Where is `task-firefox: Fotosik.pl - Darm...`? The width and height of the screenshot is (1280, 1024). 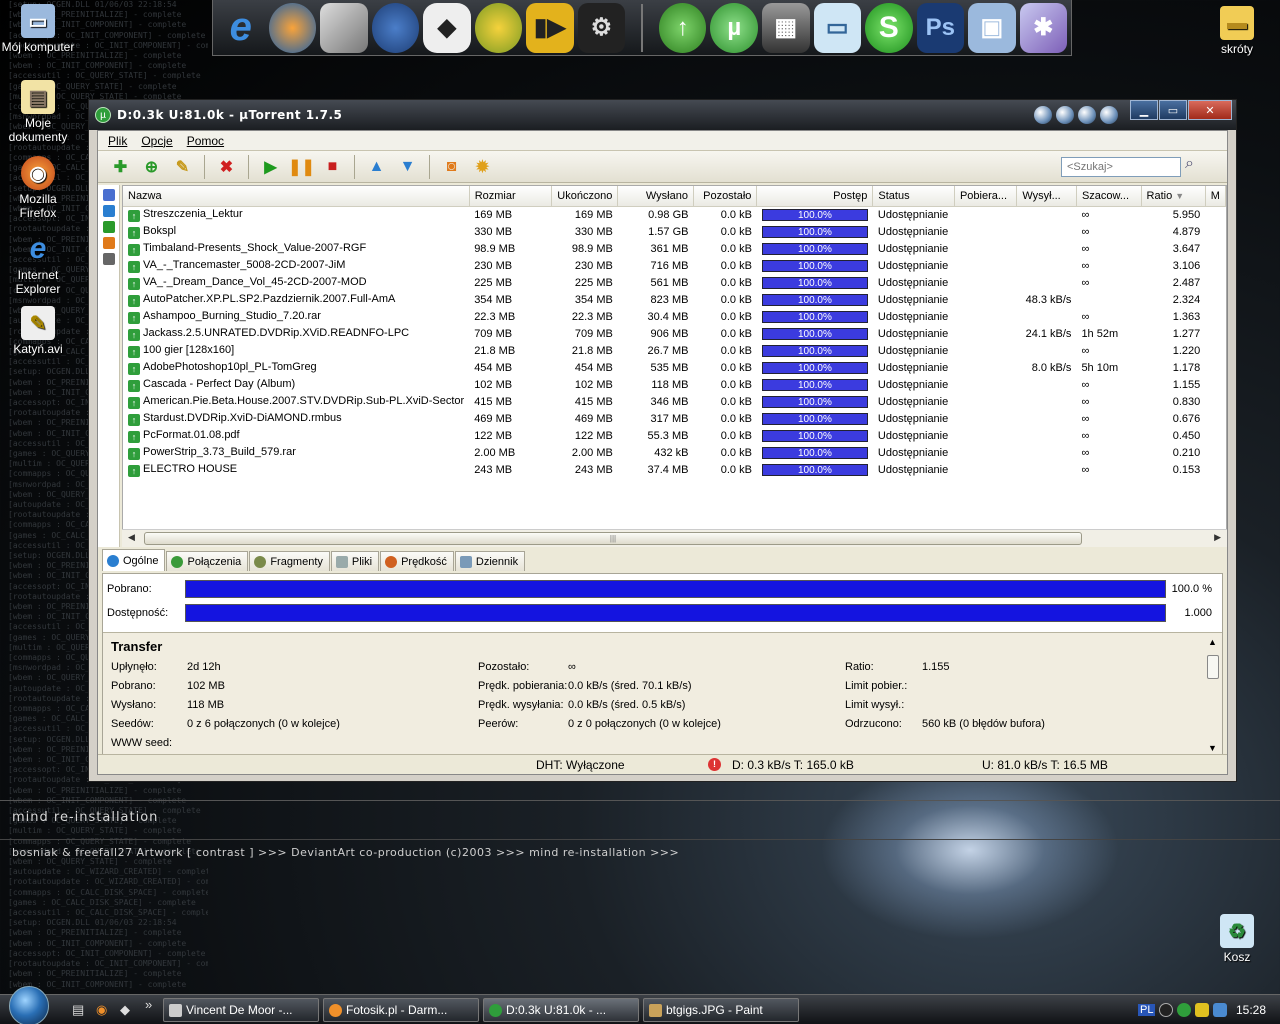 task-firefox: Fotosik.pl - Darm... is located at coordinates (401, 1010).